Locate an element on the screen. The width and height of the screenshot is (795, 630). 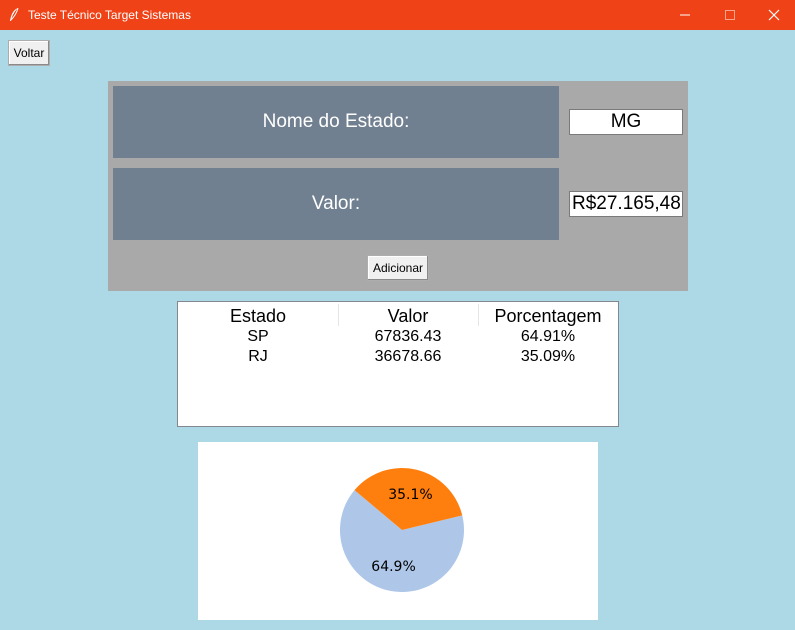
table-cell-percent: 64.91% is located at coordinates (548, 337).